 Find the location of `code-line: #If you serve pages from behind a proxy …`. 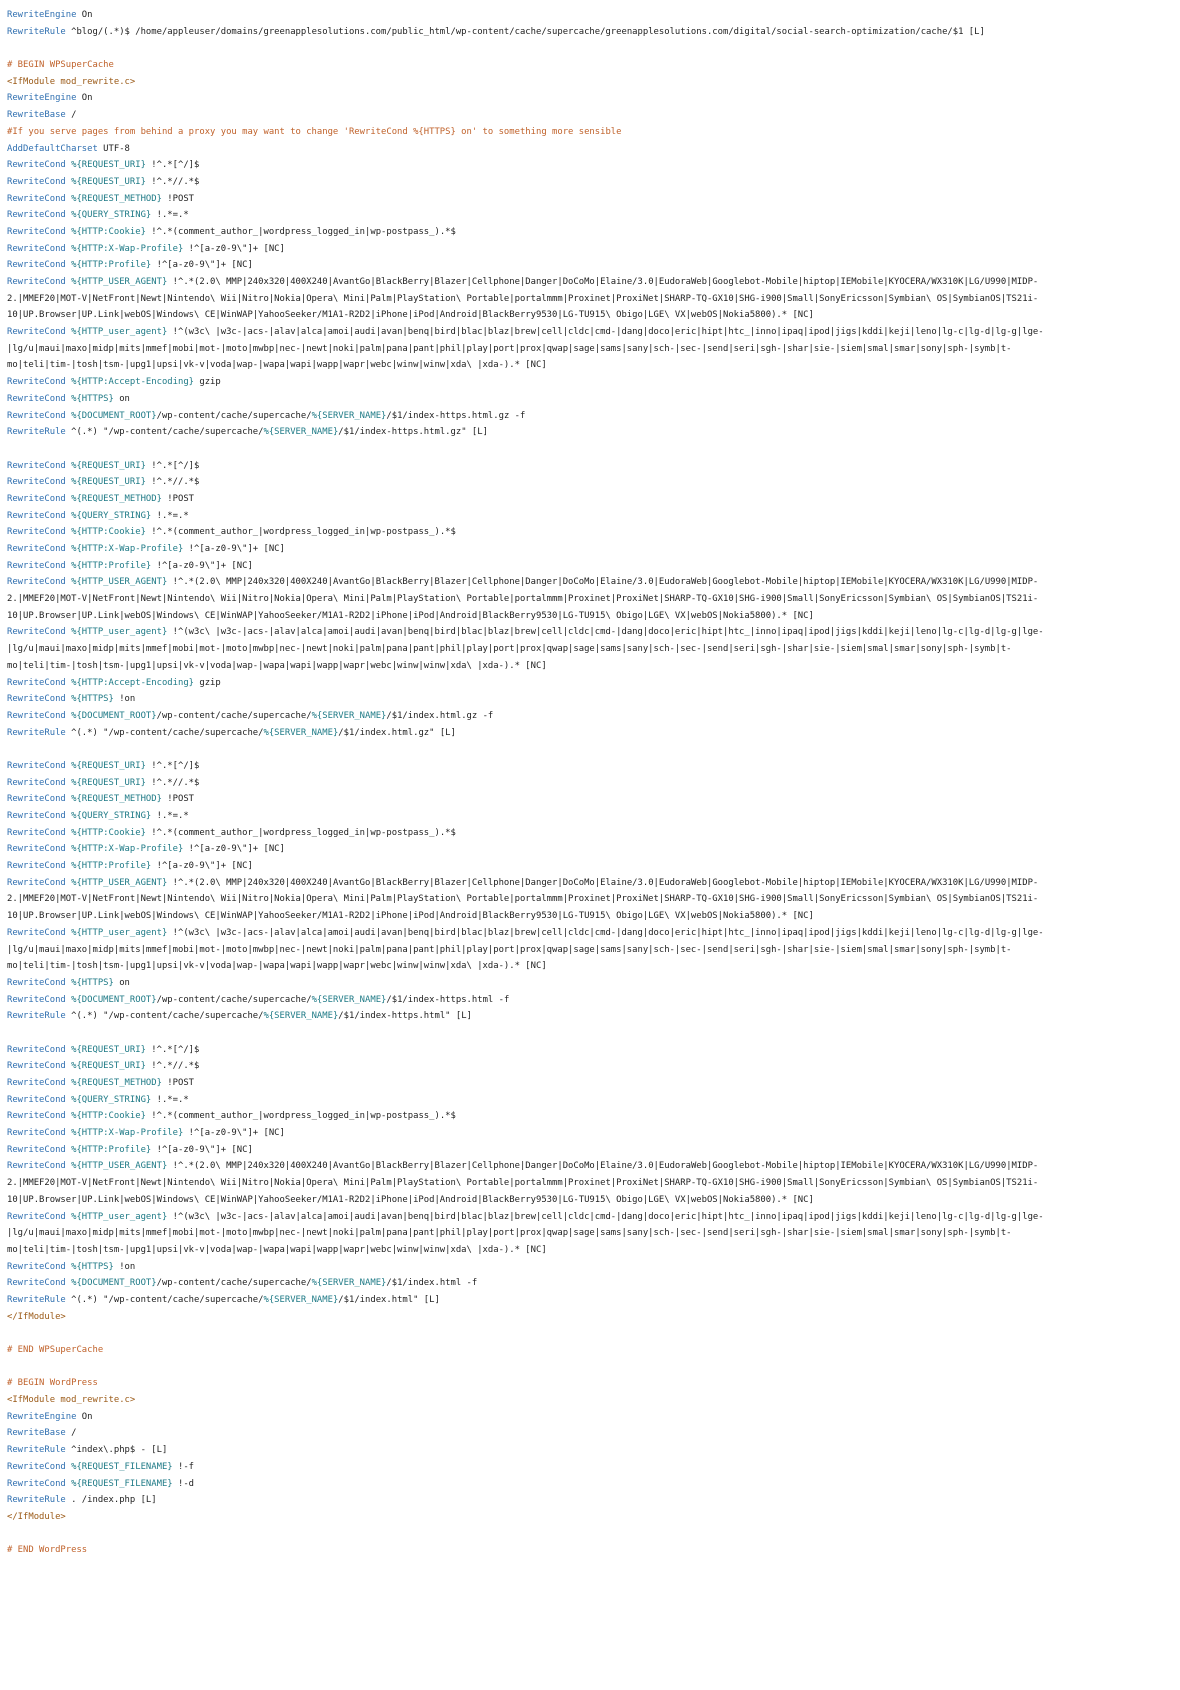

code-line: #If you serve pages from behind a proxy … is located at coordinates (314, 131).